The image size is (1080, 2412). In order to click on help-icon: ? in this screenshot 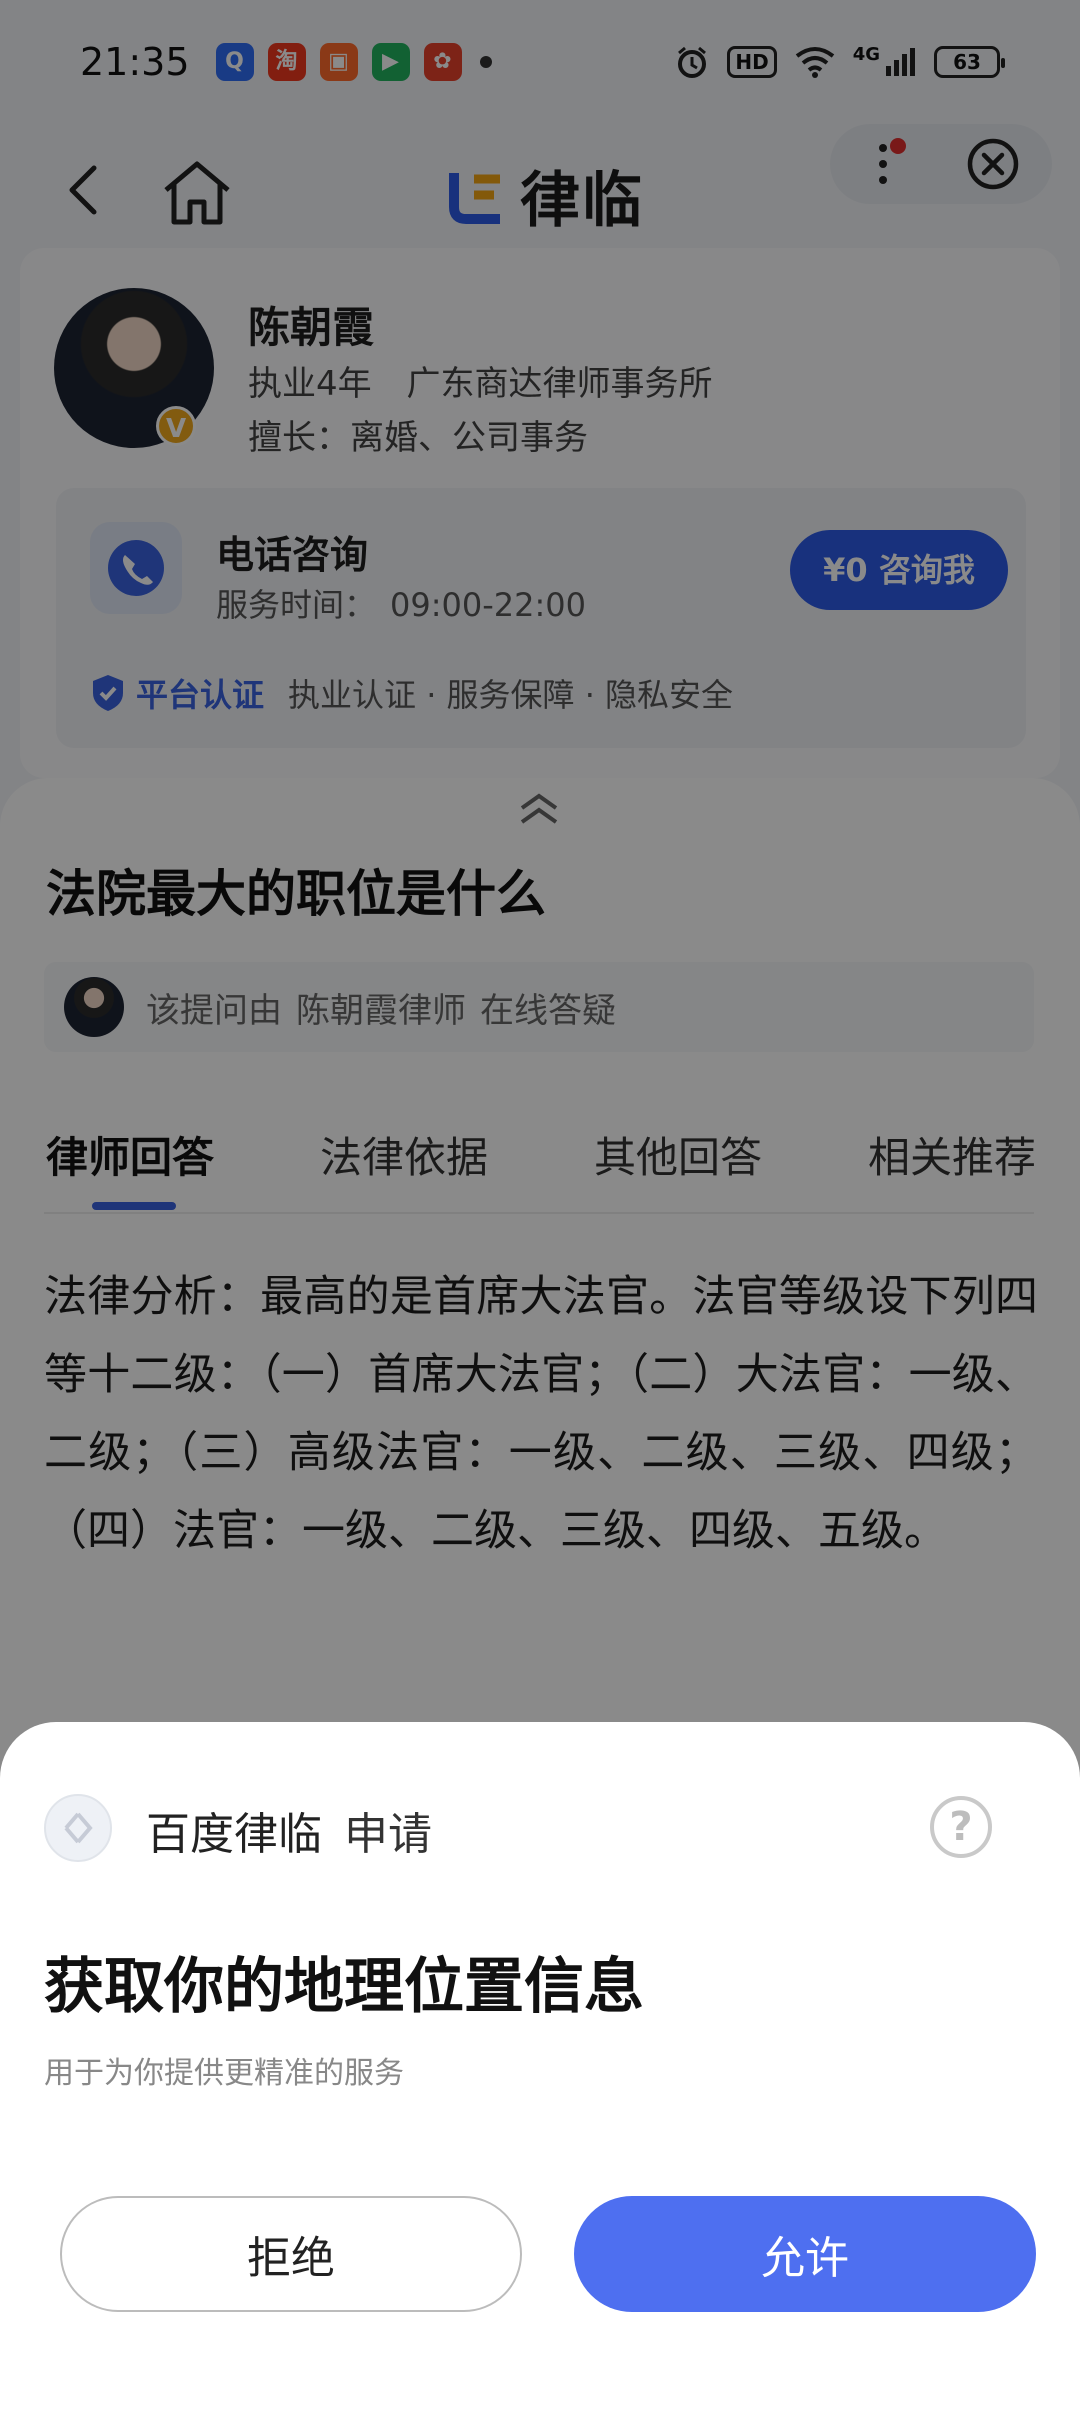, I will do `click(961, 1827)`.